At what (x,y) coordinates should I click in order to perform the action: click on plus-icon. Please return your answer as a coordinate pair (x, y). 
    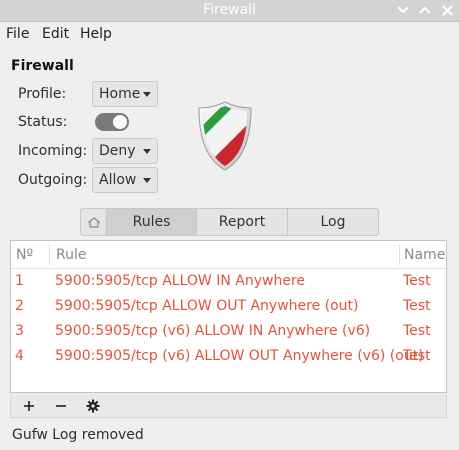
    Looking at the image, I should click on (29, 406).